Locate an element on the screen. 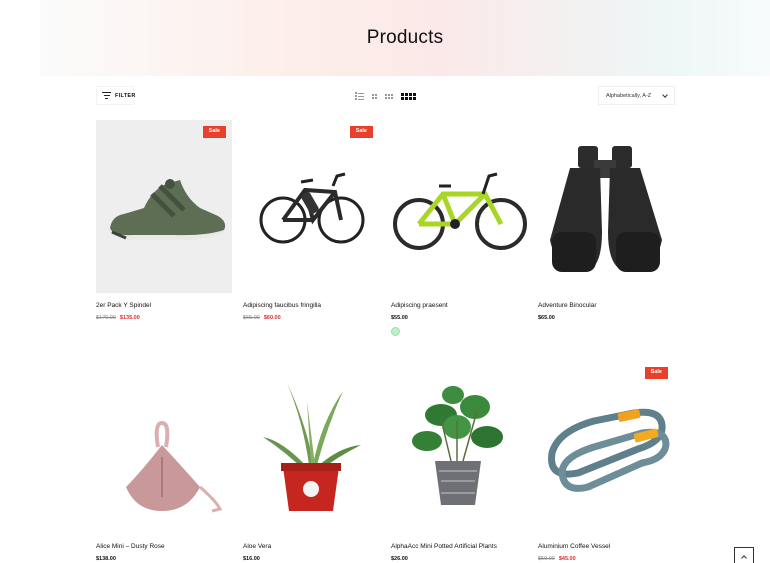  regular-price: $65.00 is located at coordinates (546, 318).